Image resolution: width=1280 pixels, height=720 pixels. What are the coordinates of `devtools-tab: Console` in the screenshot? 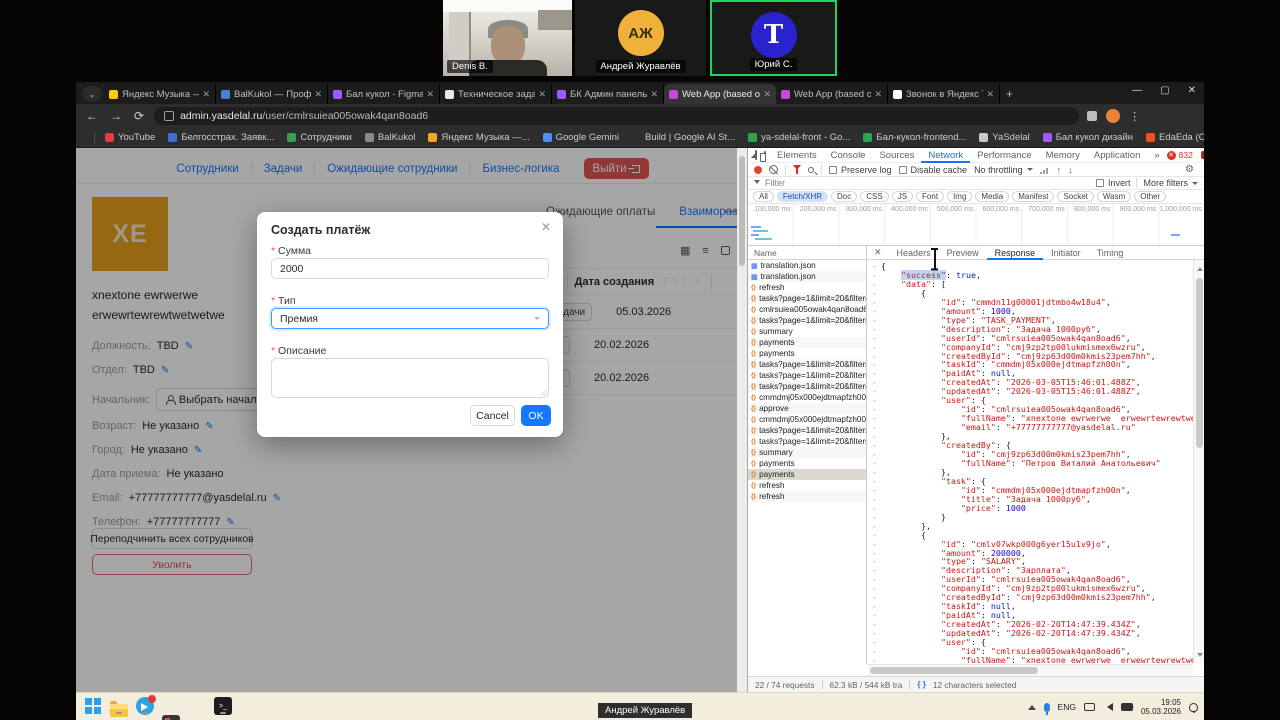 It's located at (848, 155).